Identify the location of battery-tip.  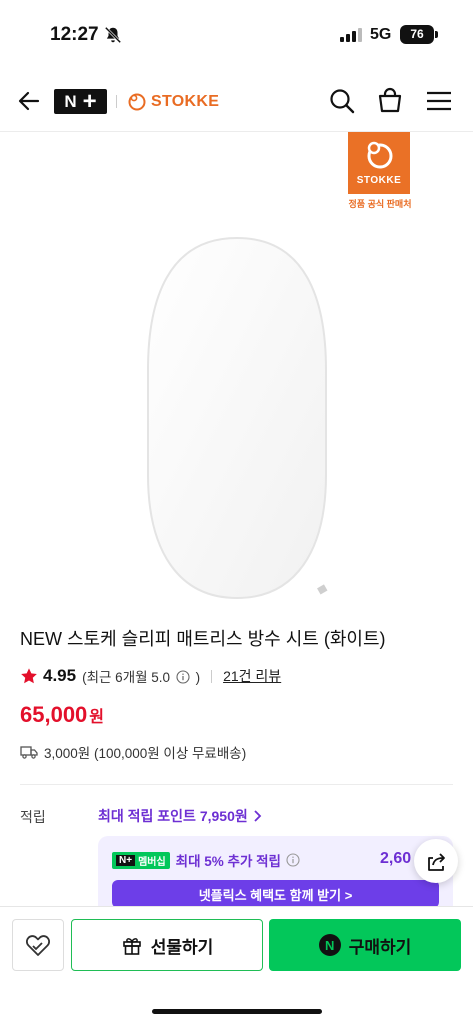
(436, 34).